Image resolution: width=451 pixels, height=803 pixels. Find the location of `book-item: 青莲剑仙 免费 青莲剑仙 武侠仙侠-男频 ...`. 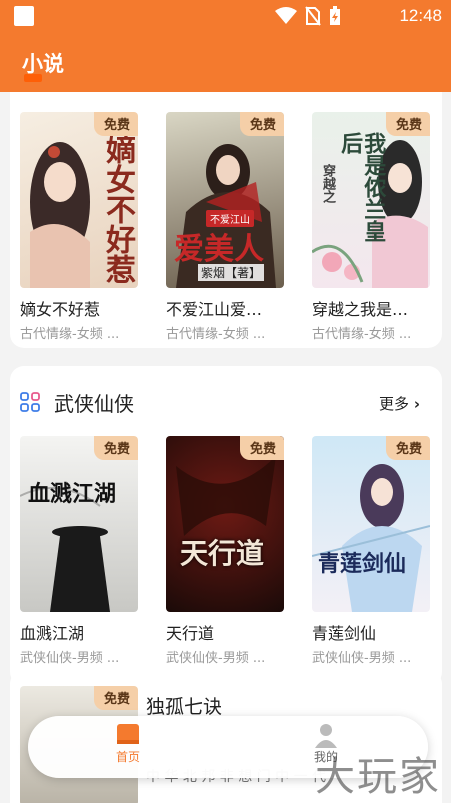

book-item: 青莲剑仙 免费 青莲剑仙 武侠仙侠-男频 ... is located at coordinates (371, 551).